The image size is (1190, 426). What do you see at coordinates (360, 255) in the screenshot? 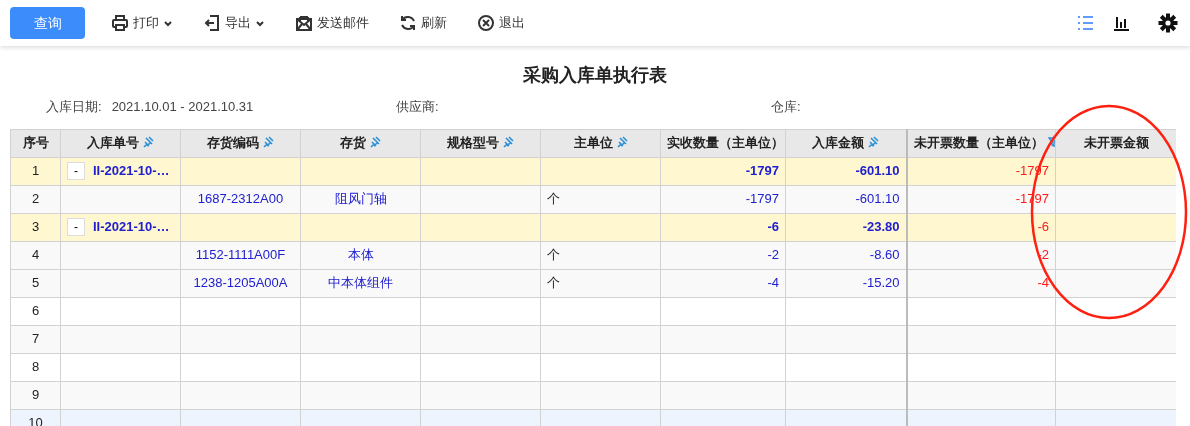
I see `table-cell: 本体` at bounding box center [360, 255].